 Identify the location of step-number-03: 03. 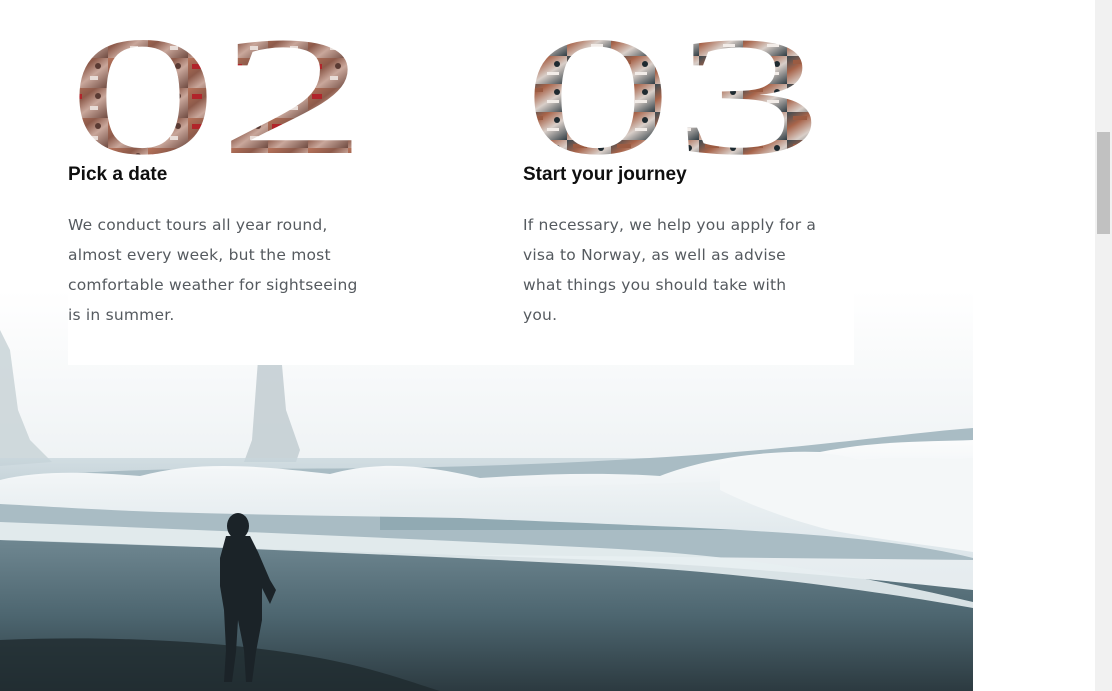
(673, 95).